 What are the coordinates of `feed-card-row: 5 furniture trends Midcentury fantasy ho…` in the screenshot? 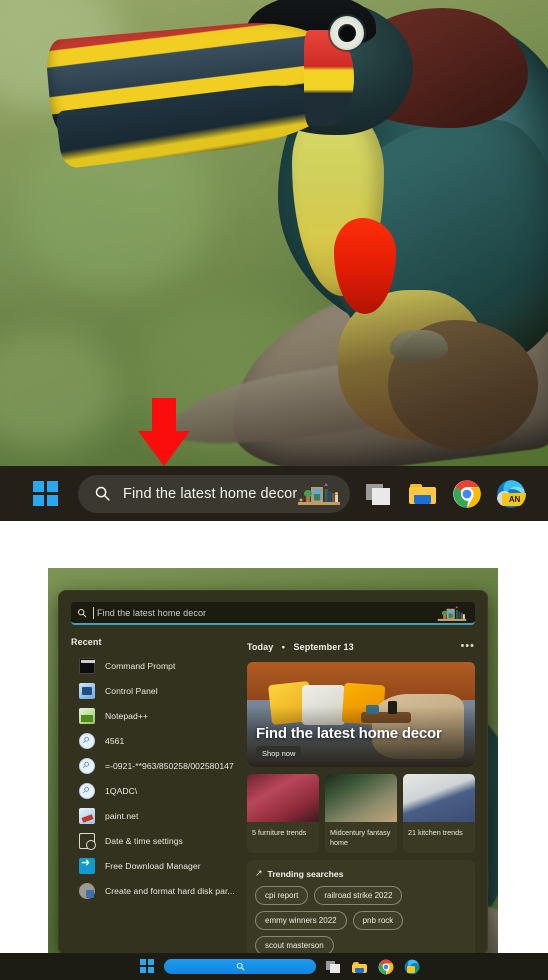 It's located at (361, 813).